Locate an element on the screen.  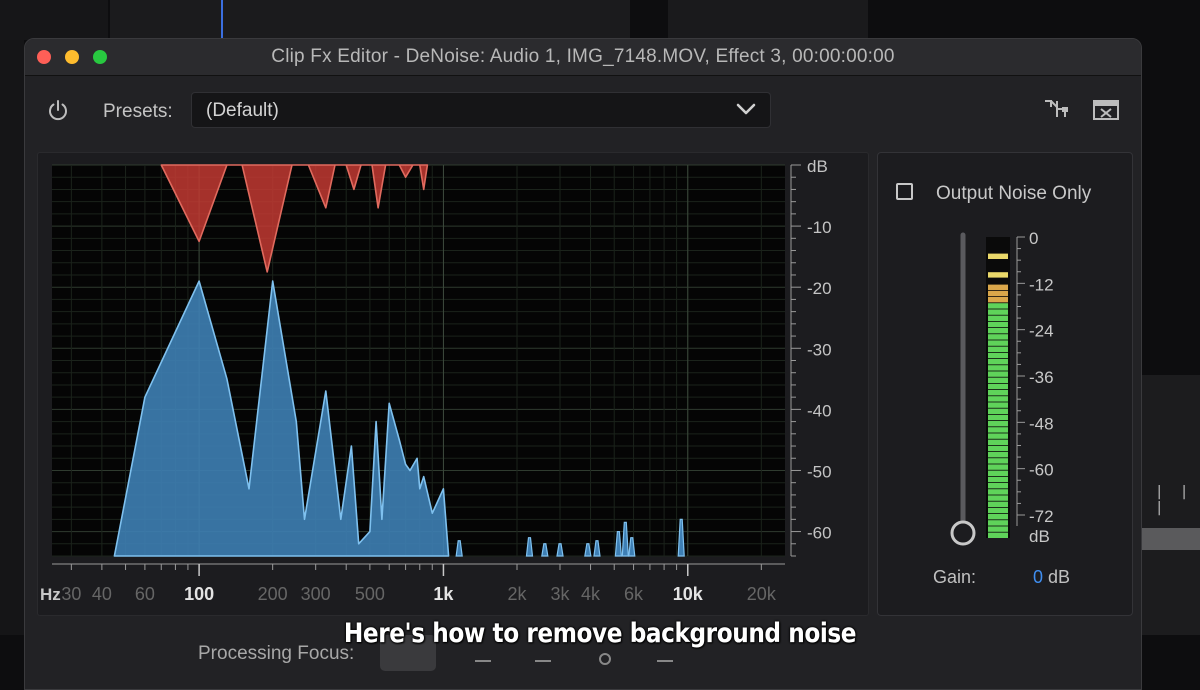
db-axis-label: -50 is located at coordinates (819, 471).